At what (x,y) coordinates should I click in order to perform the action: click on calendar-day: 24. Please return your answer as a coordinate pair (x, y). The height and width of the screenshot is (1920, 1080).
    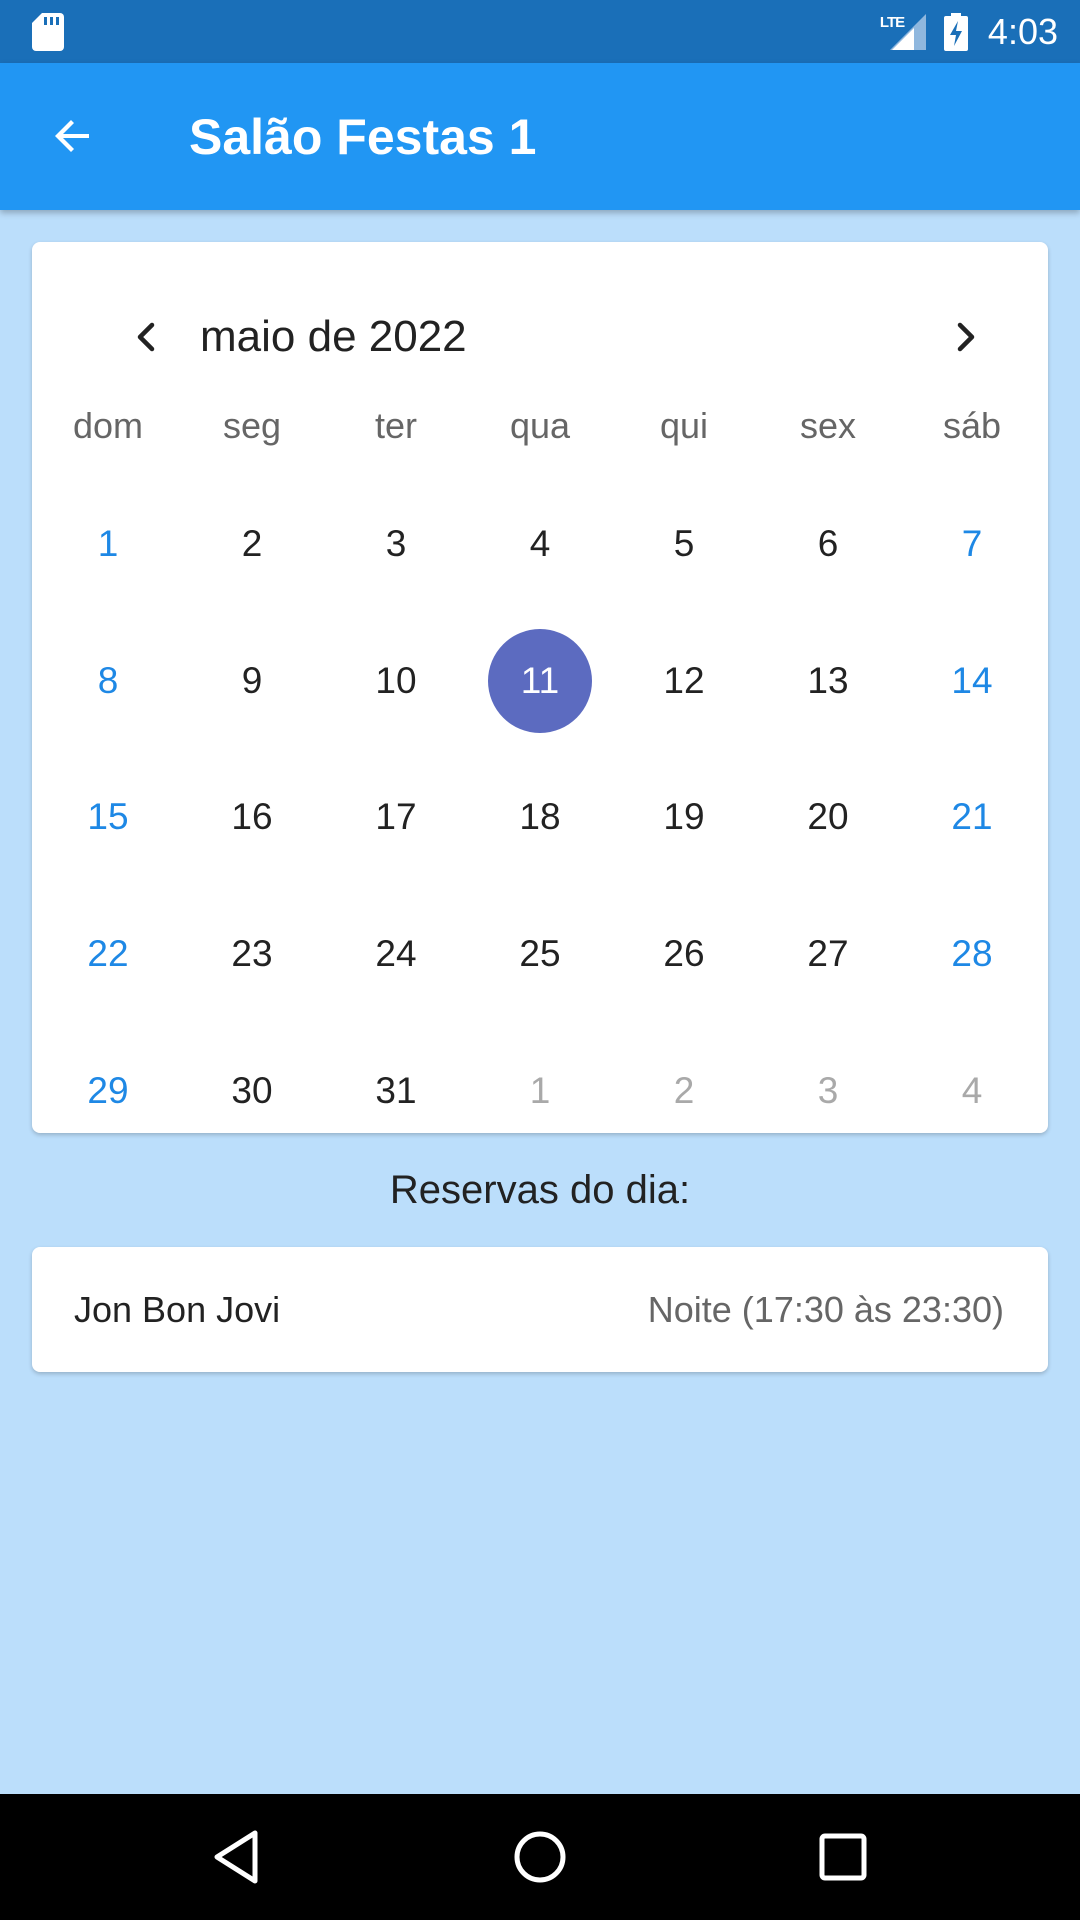
    Looking at the image, I should click on (396, 954).